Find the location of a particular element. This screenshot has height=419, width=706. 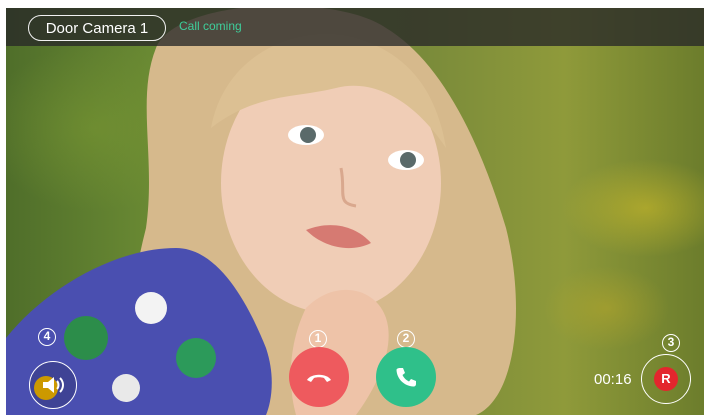

right-iris is located at coordinates (408, 160).